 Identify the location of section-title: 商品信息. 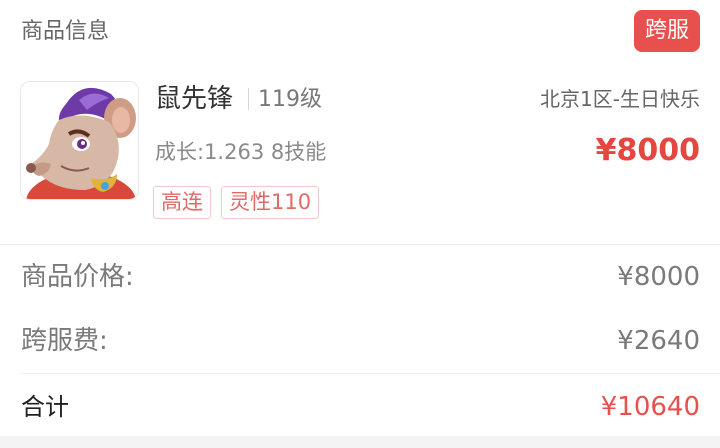
(65, 31).